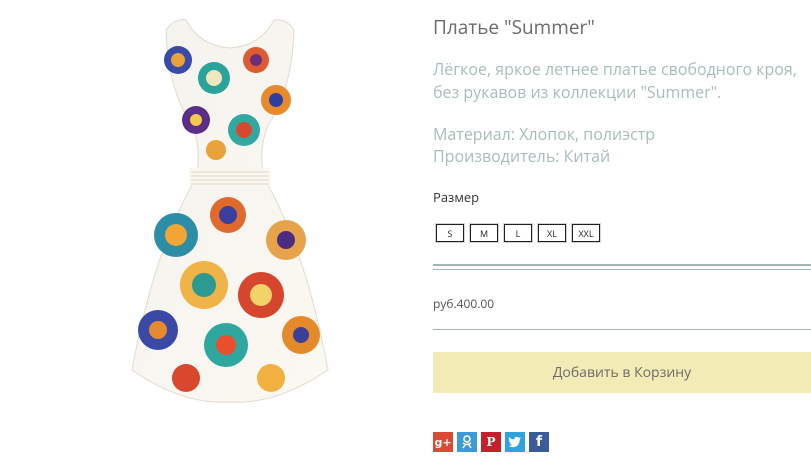 Image resolution: width=811 pixels, height=465 pixels. I want to click on odnoklassniki-icon, so click(467, 442).